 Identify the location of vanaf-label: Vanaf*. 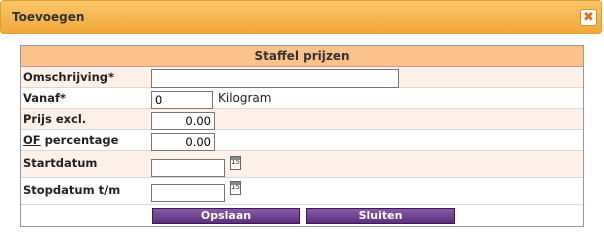
(44, 98).